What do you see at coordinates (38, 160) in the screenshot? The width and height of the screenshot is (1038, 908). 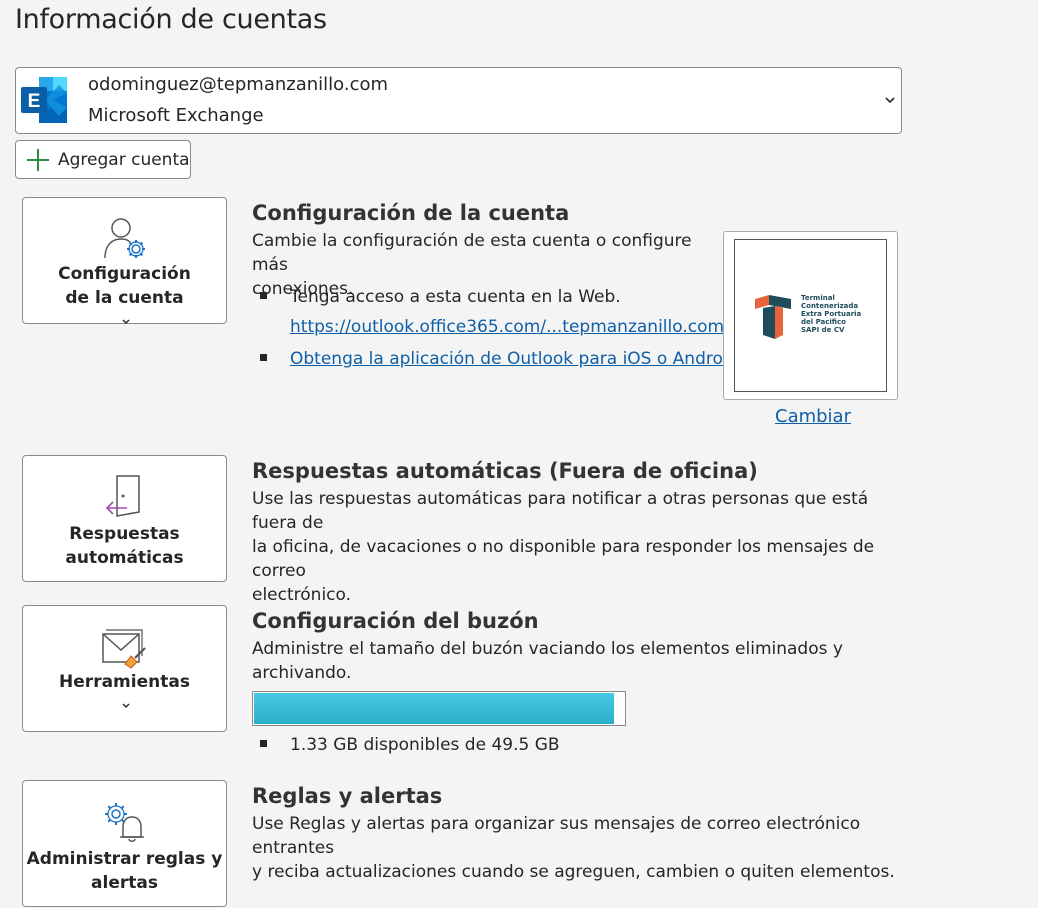 I see `plus-icon` at bounding box center [38, 160].